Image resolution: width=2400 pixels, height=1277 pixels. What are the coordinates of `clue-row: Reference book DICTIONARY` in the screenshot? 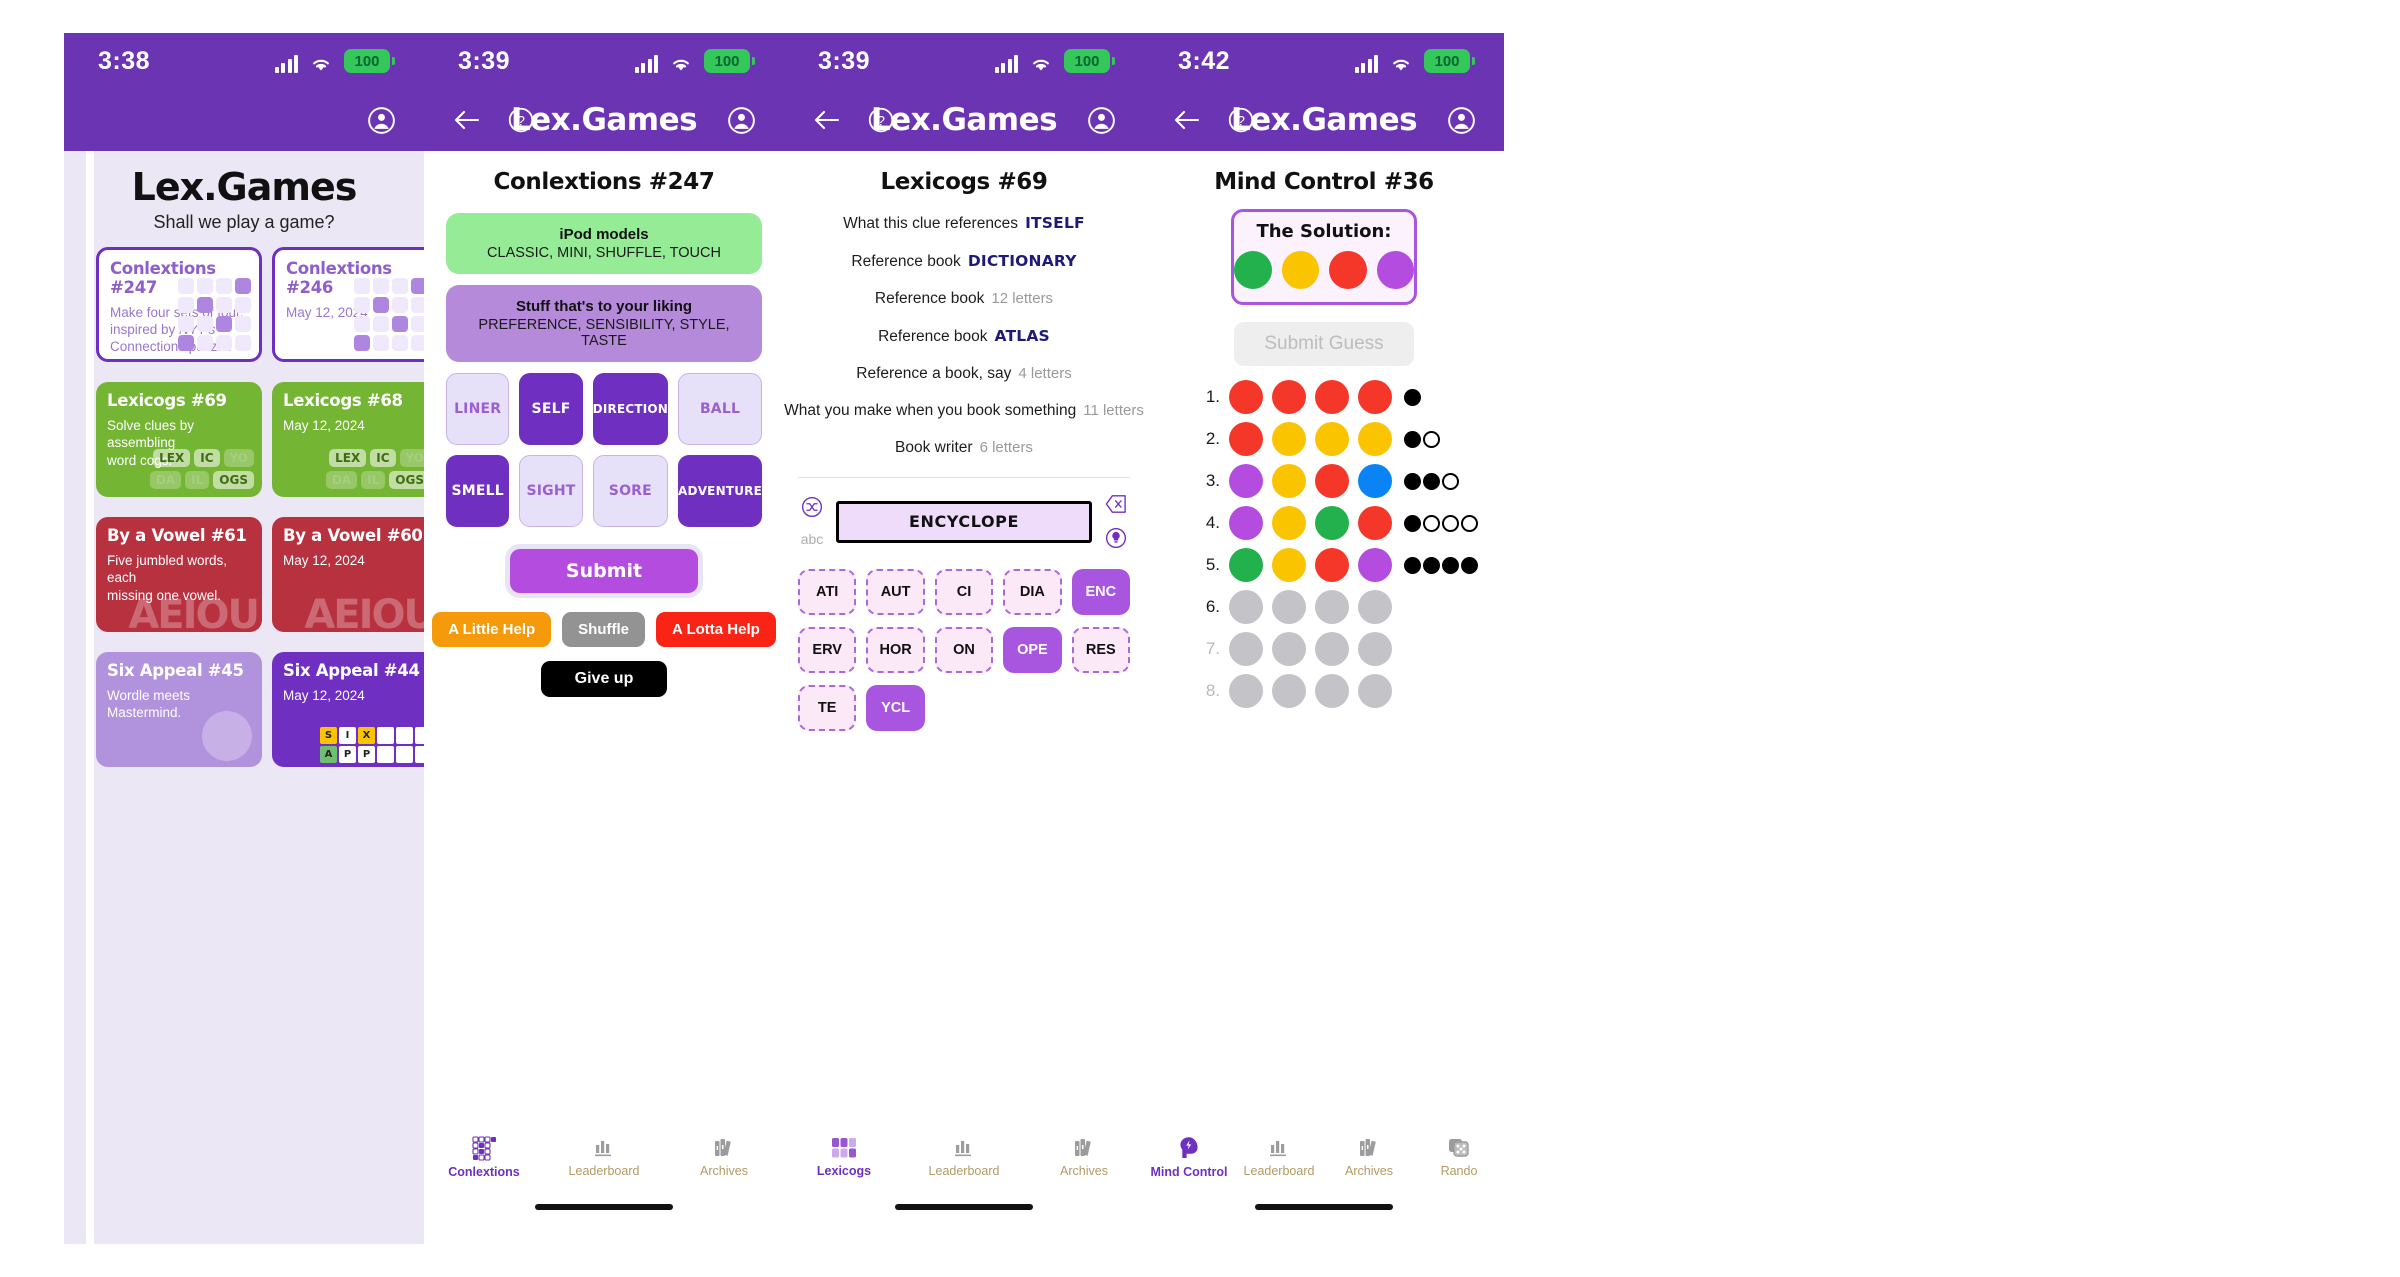 It's located at (964, 261).